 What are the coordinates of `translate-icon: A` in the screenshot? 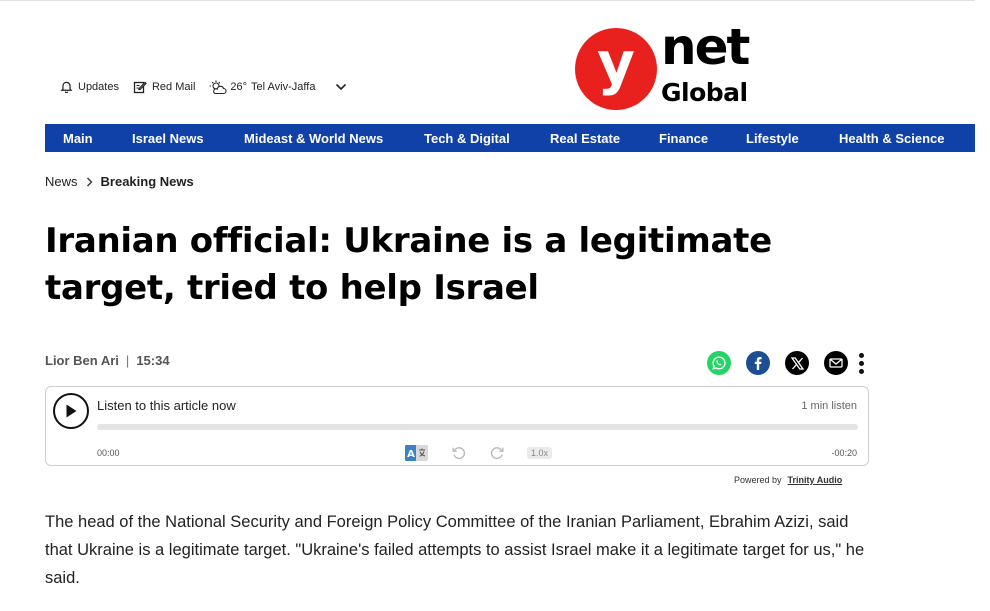 It's located at (416, 453).